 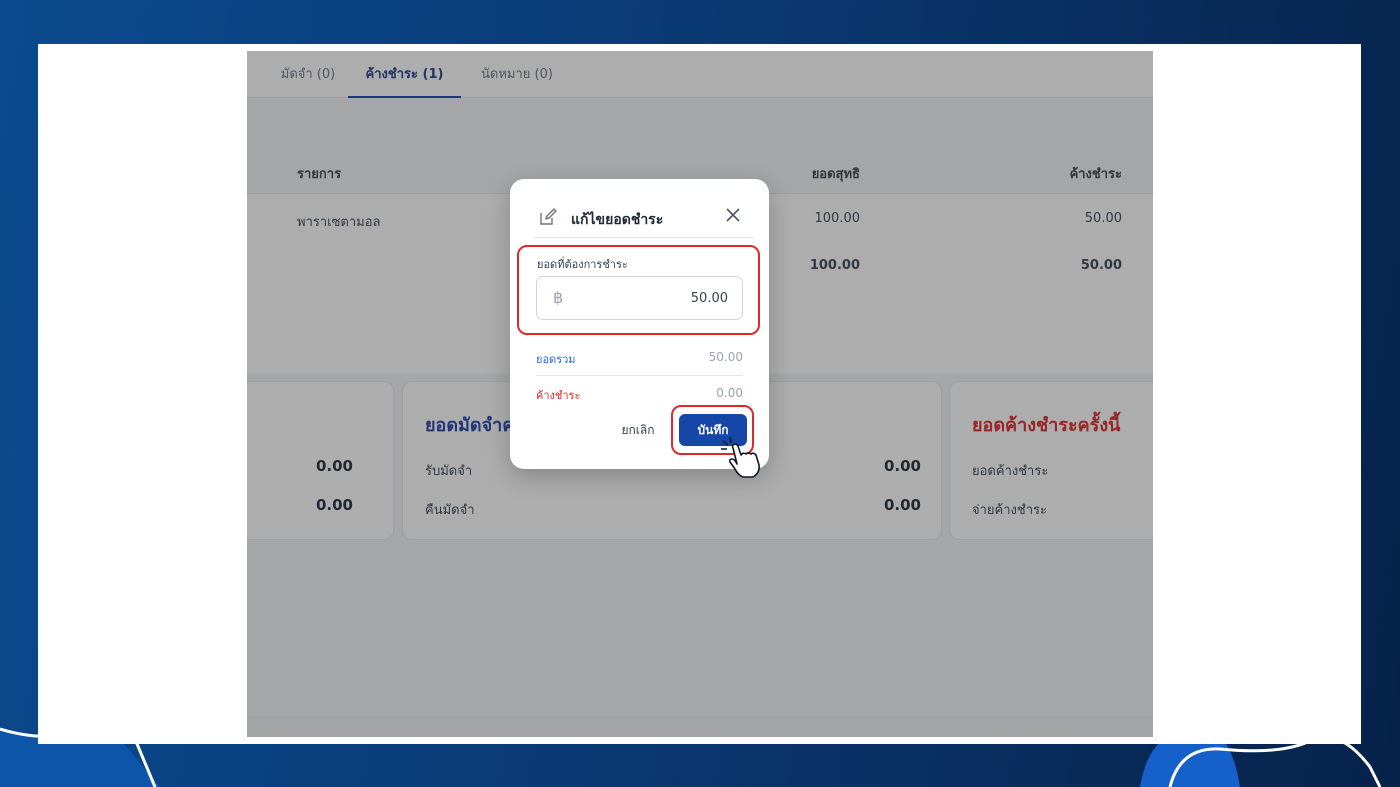 I want to click on outstanding-label: ค้างชำระ, so click(x=558, y=395).